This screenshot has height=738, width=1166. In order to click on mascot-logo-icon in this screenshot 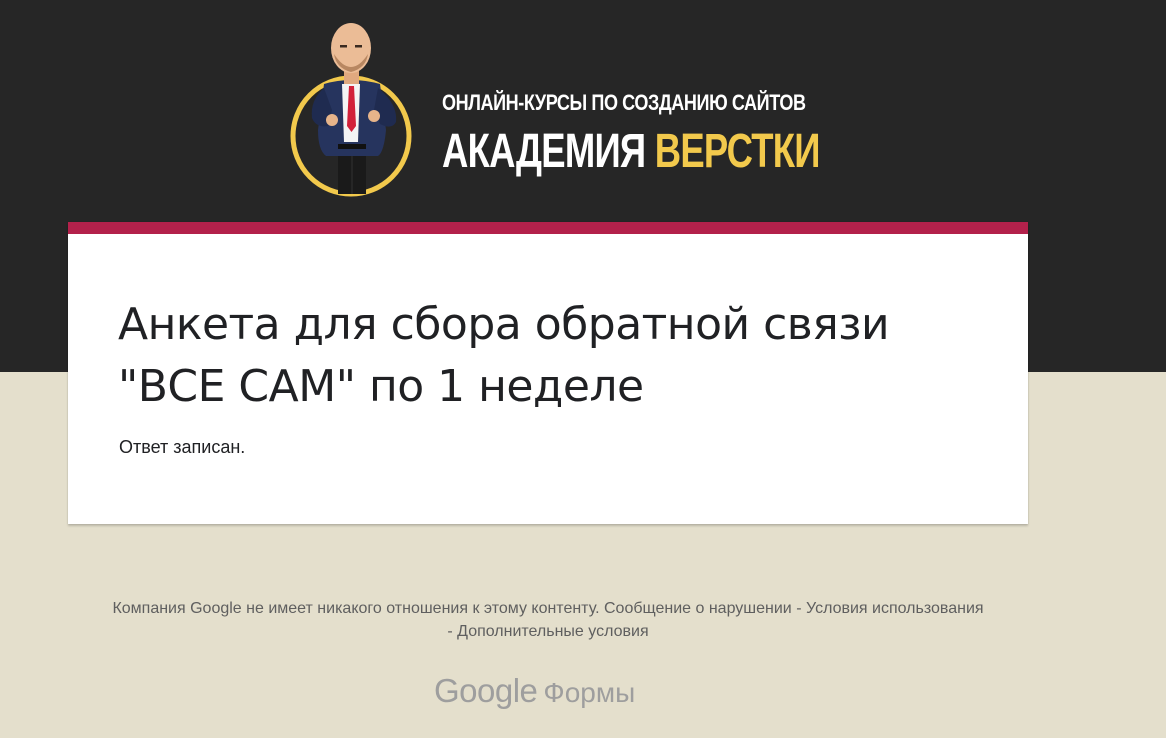, I will do `click(351, 110)`.